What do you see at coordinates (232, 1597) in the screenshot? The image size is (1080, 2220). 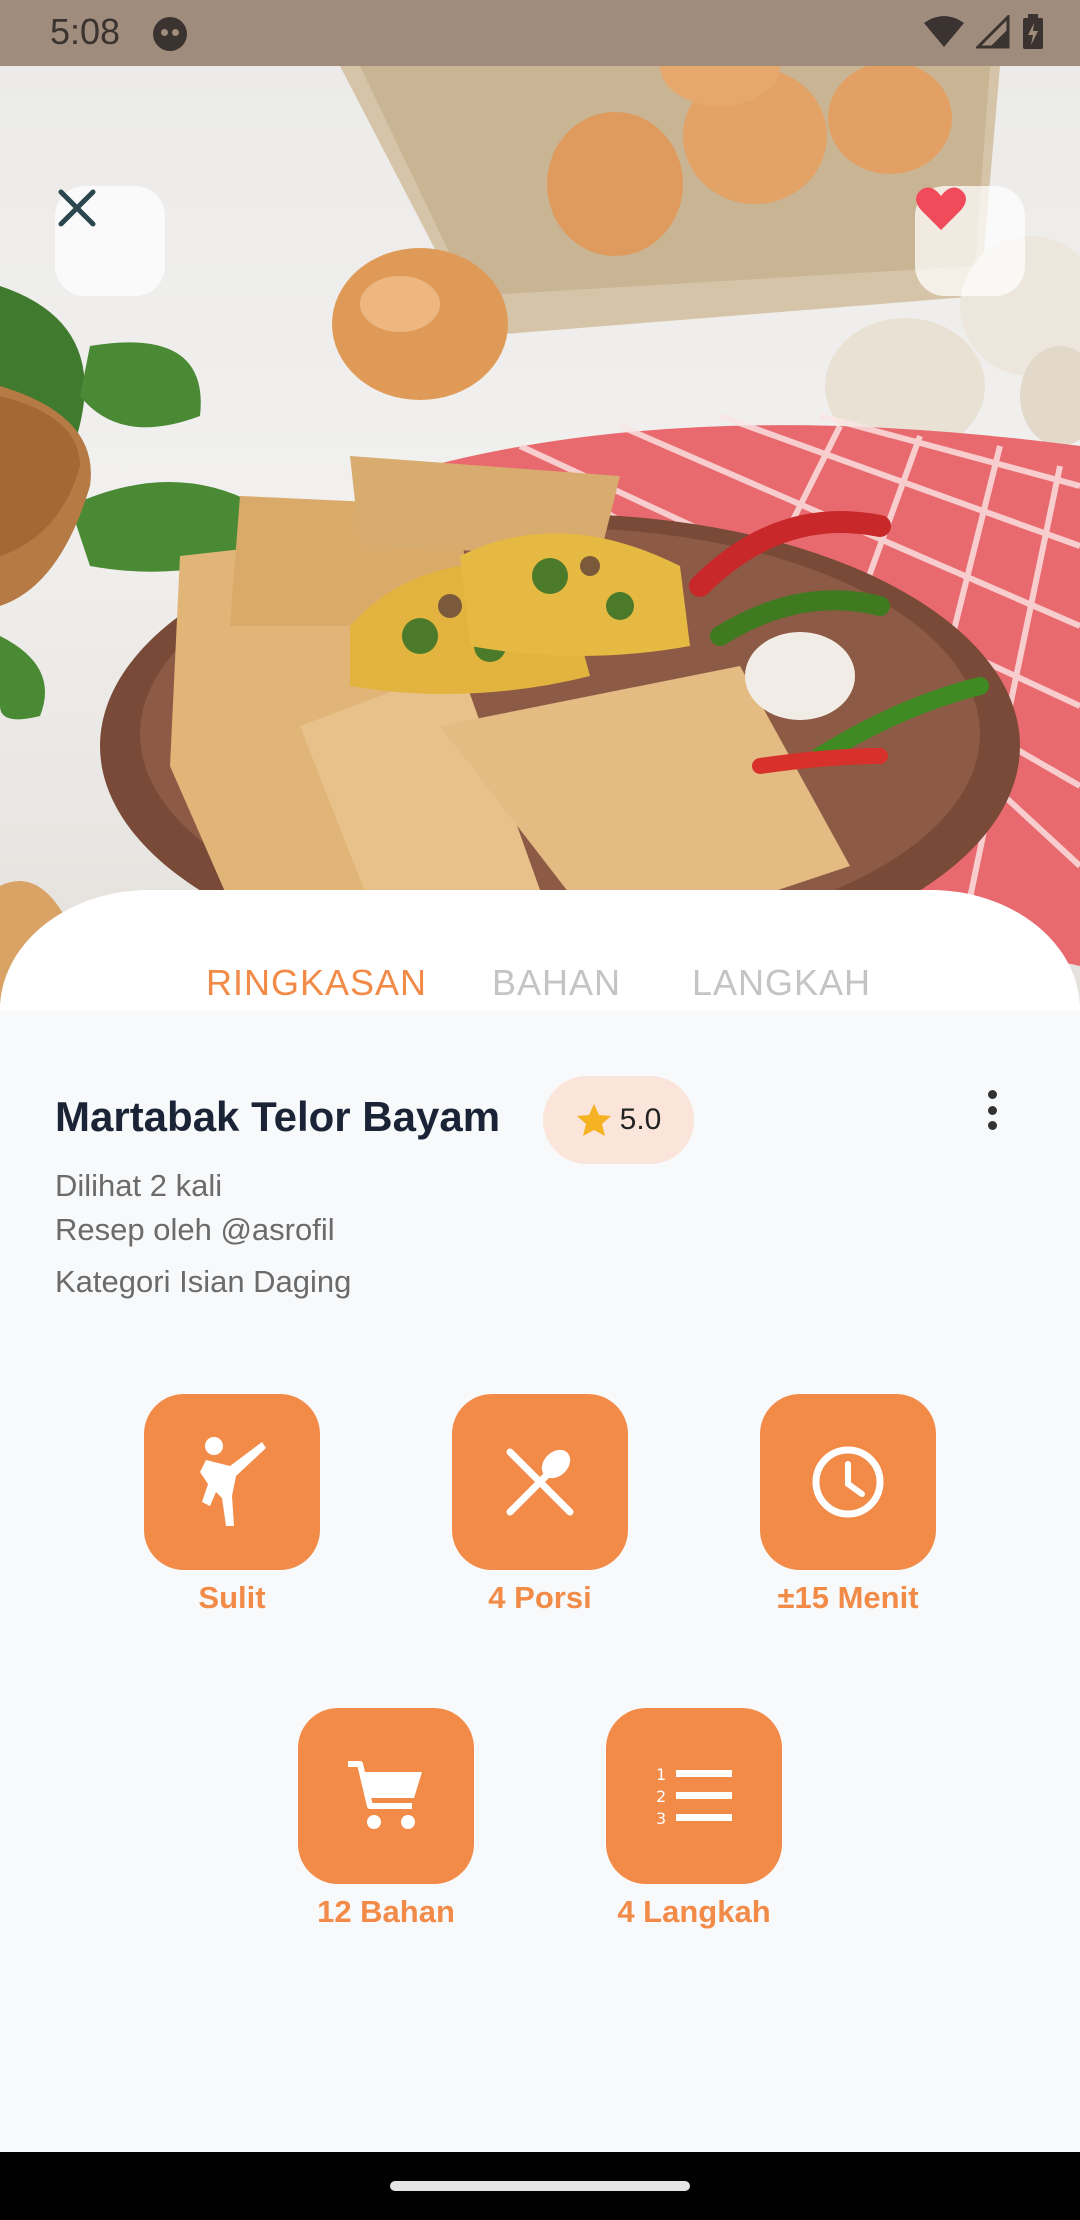 I see `difficulty-label: Sulit` at bounding box center [232, 1597].